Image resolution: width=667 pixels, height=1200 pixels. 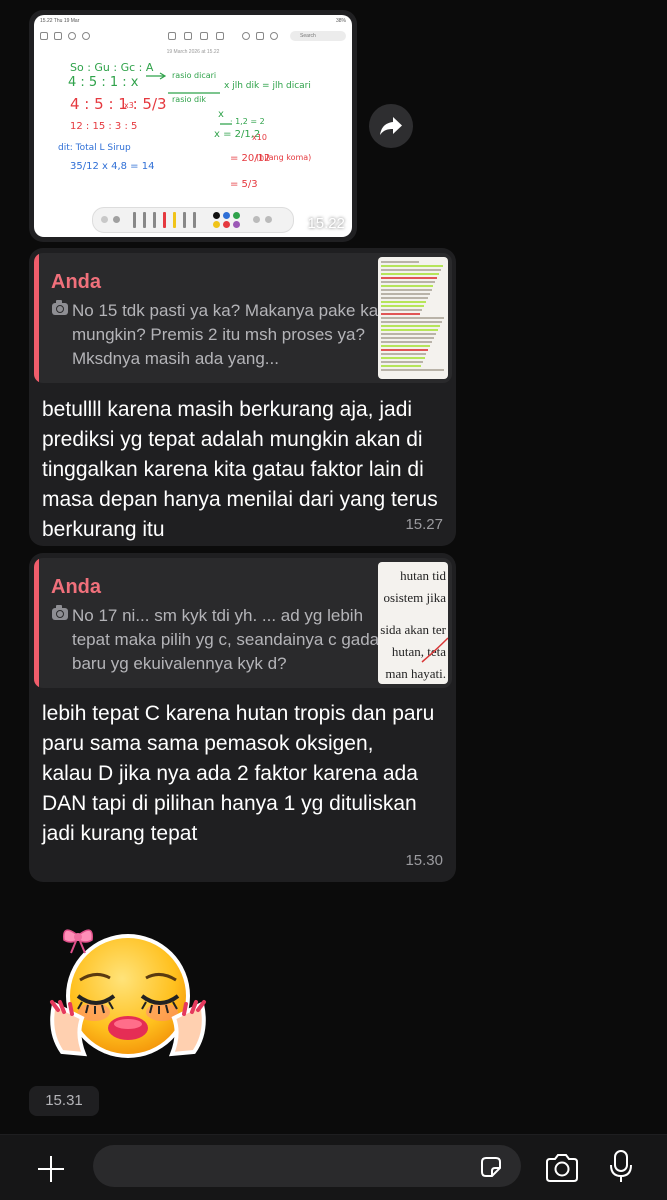 What do you see at coordinates (226, 215) in the screenshot?
I see `color-blue` at bounding box center [226, 215].